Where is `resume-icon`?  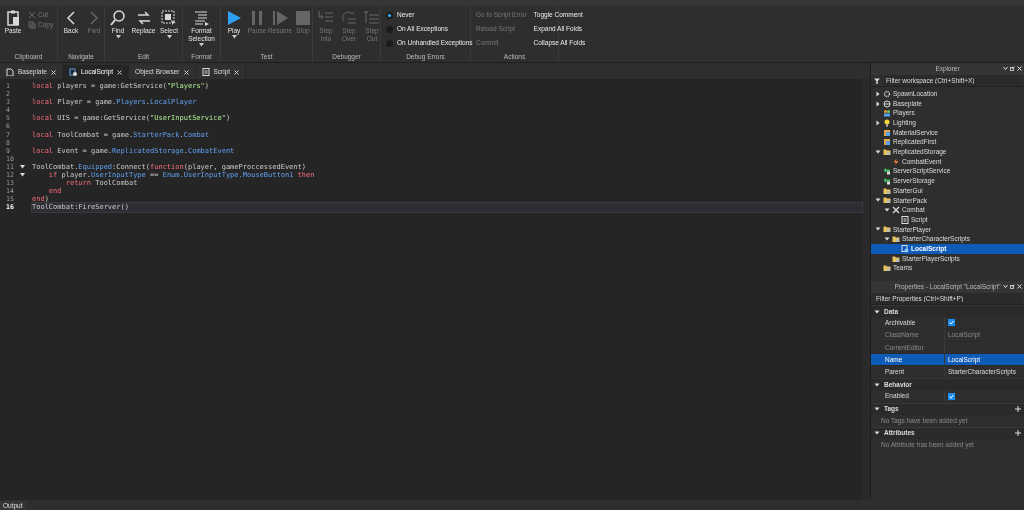 resume-icon is located at coordinates (280, 18).